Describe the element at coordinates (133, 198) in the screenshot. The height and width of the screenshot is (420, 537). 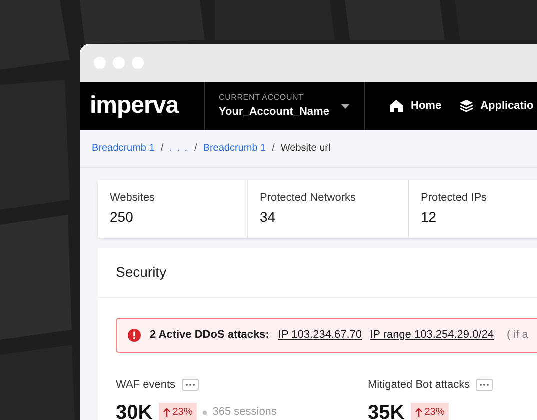
I see `stat-label: Websites` at that location.